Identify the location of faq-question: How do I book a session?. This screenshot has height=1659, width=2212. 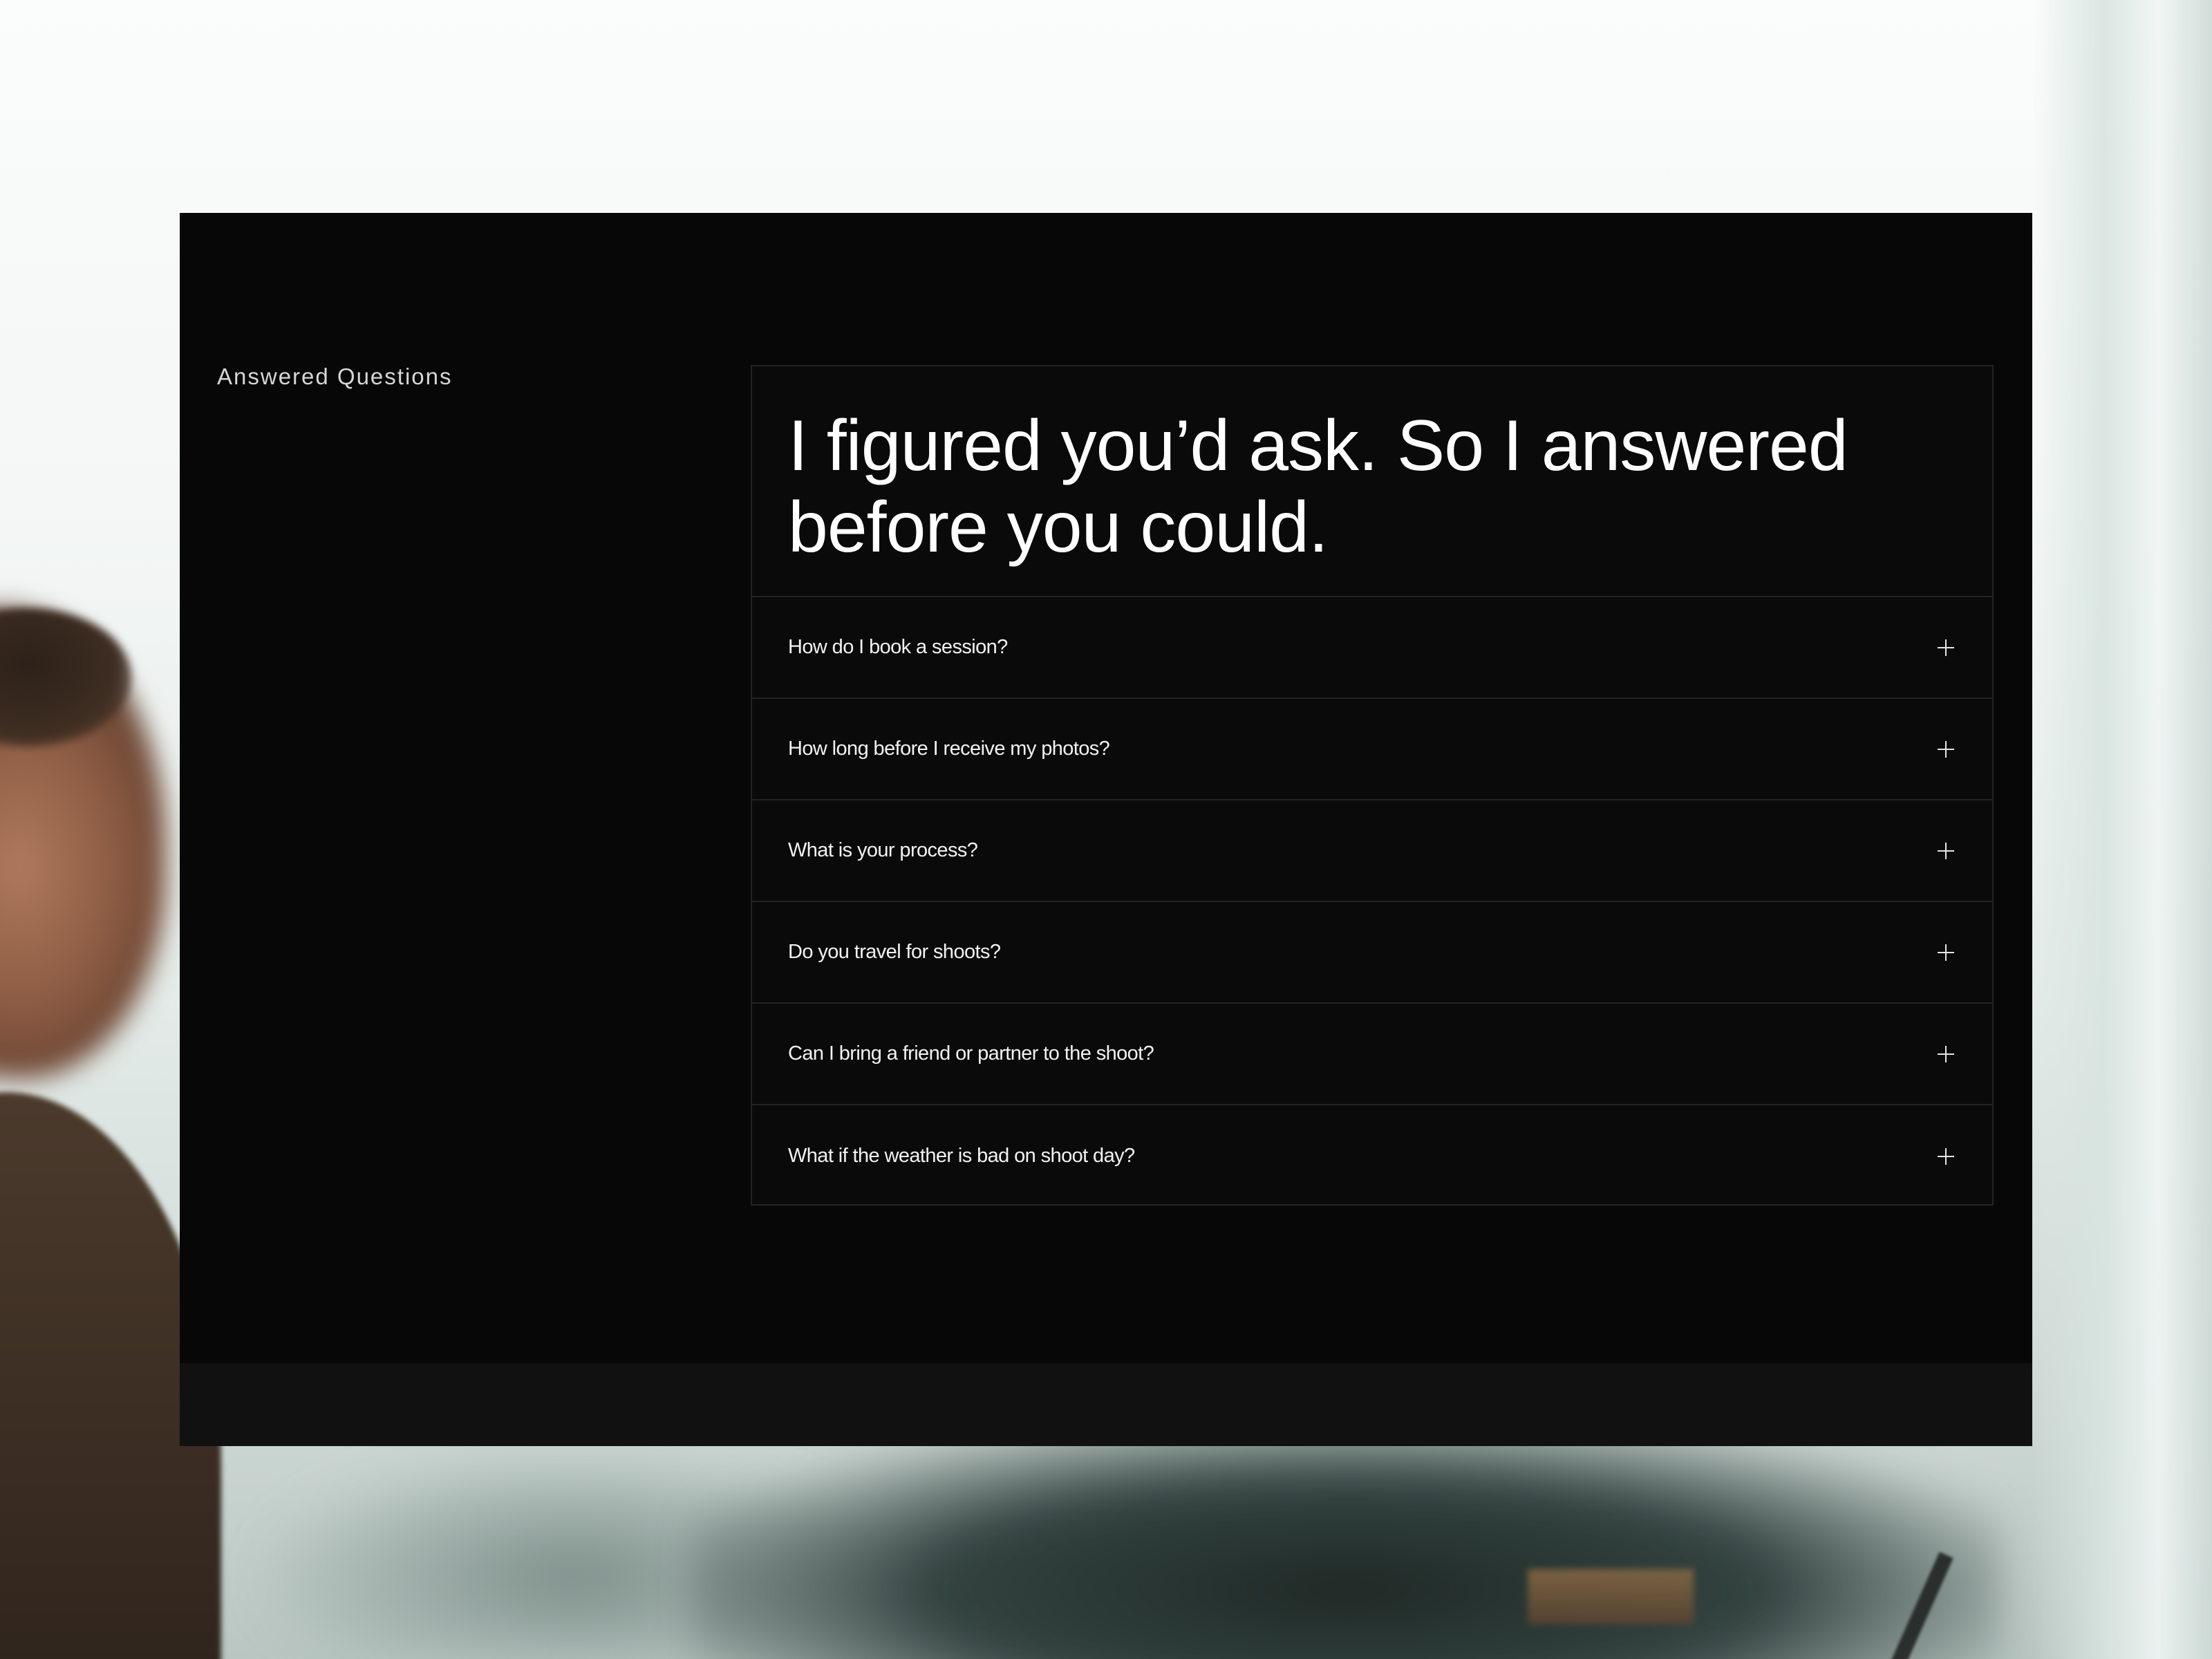
(898, 647).